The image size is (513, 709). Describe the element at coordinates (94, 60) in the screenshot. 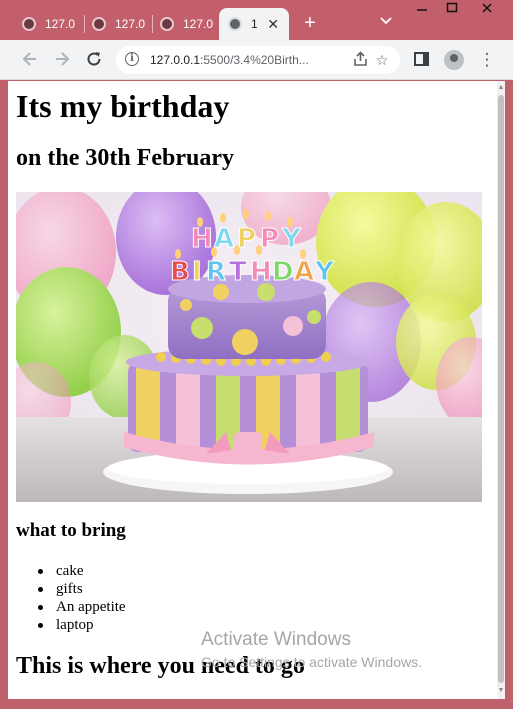

I see `reload-icon` at that location.